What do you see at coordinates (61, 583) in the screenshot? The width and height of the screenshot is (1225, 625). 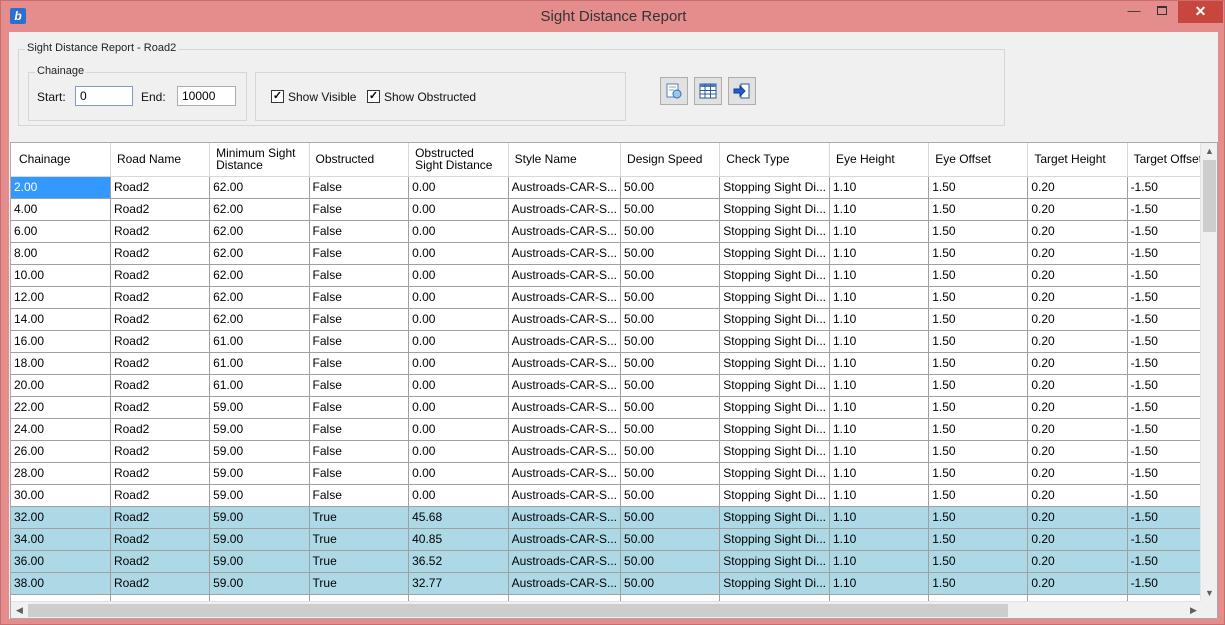 I see `table-cell: 38.00` at bounding box center [61, 583].